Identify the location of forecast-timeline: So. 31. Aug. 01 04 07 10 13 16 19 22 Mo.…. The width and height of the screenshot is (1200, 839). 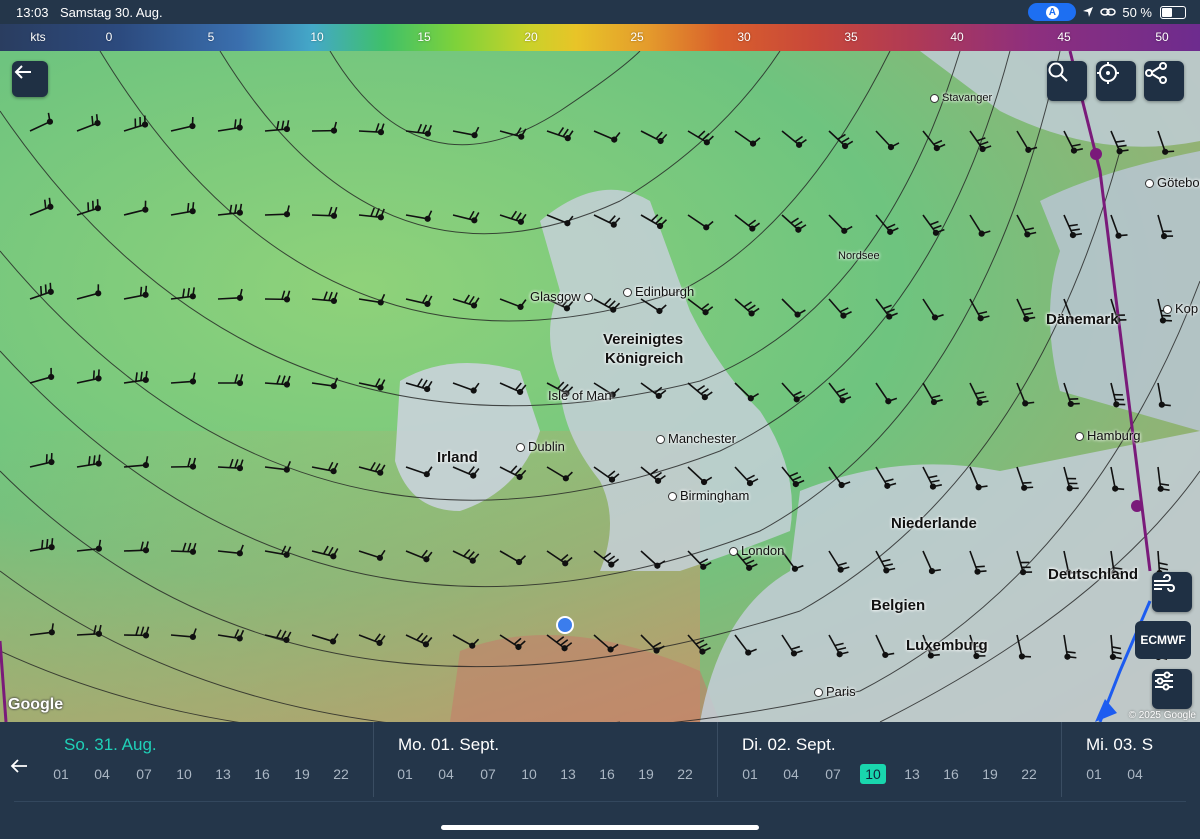
(600, 780).